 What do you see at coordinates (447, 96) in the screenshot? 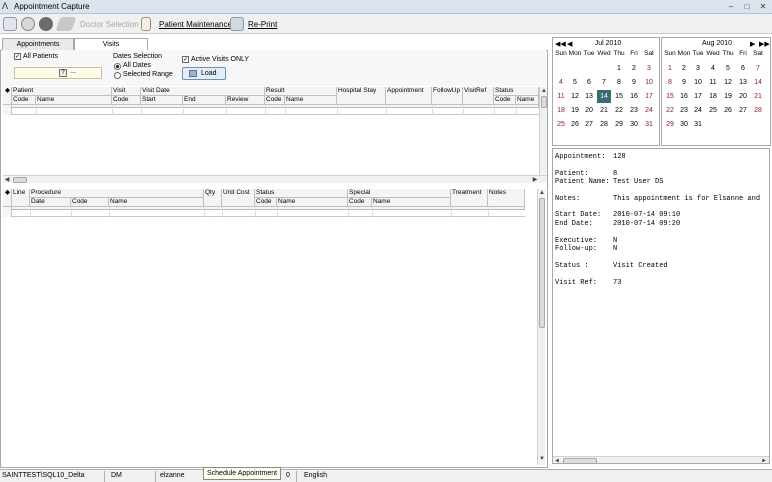
I see `col-followup: FollowUp` at bounding box center [447, 96].